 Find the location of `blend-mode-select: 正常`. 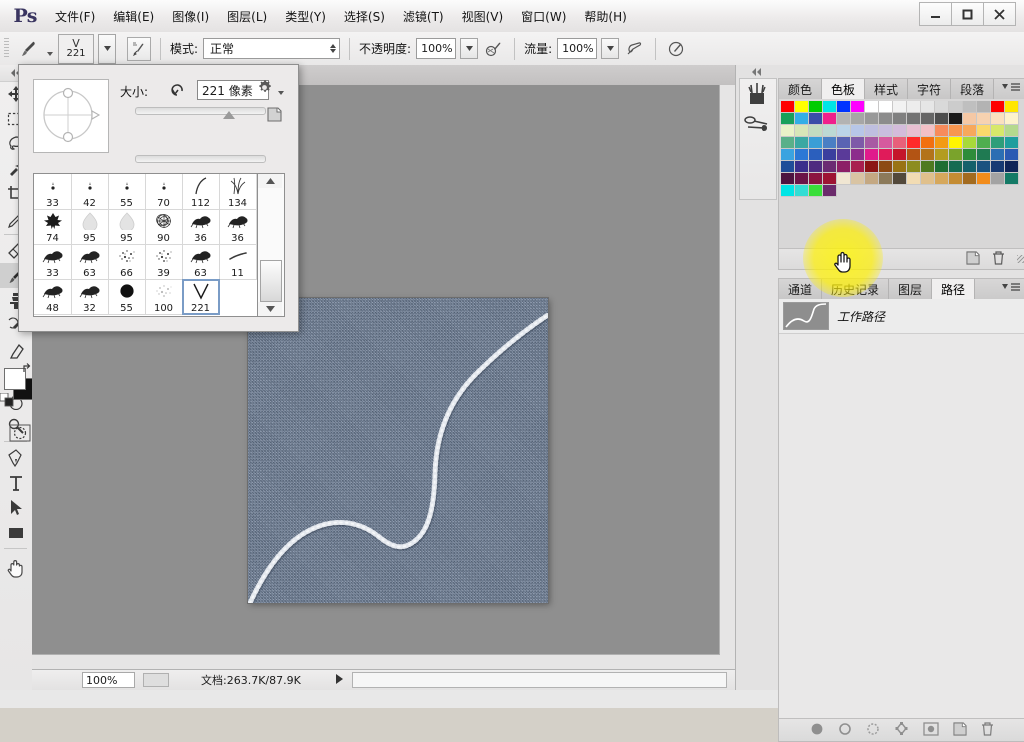

blend-mode-select: 正常 is located at coordinates (272, 48).